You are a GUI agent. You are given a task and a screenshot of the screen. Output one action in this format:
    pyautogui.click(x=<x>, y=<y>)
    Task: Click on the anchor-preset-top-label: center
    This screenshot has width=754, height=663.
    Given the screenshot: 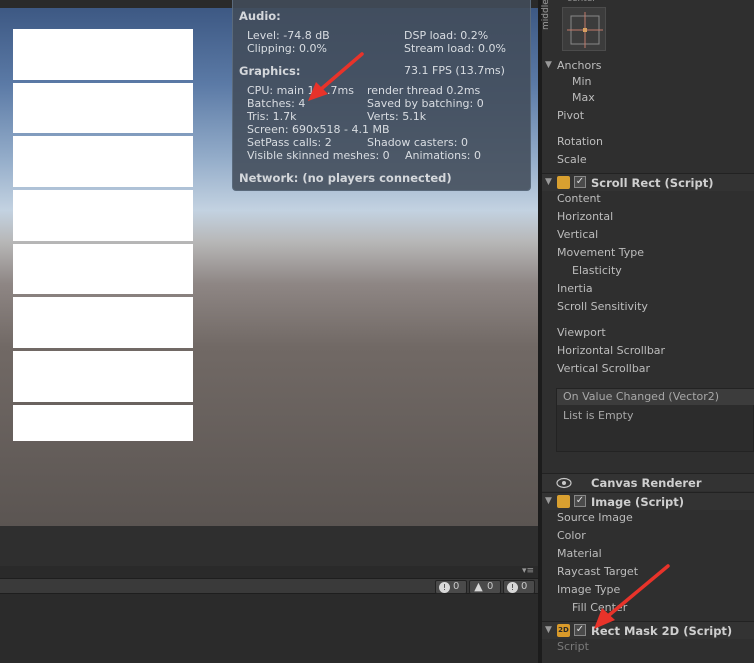 What is the action you would take?
    pyautogui.click(x=581, y=2)
    